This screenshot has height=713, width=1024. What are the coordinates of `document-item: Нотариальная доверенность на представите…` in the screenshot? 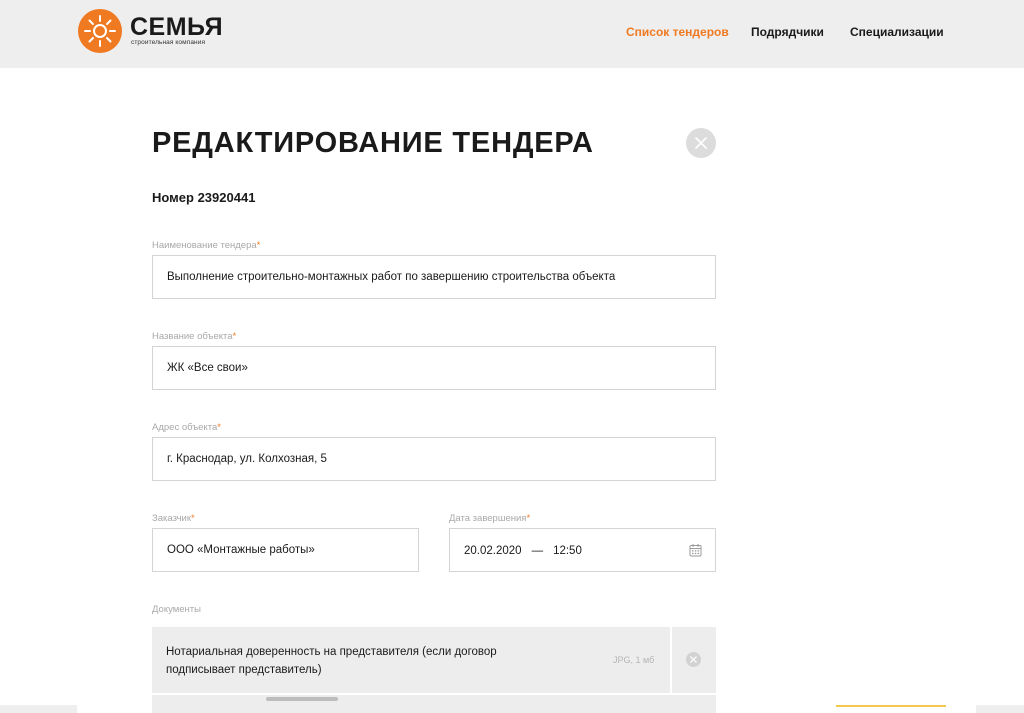 It's located at (434, 660).